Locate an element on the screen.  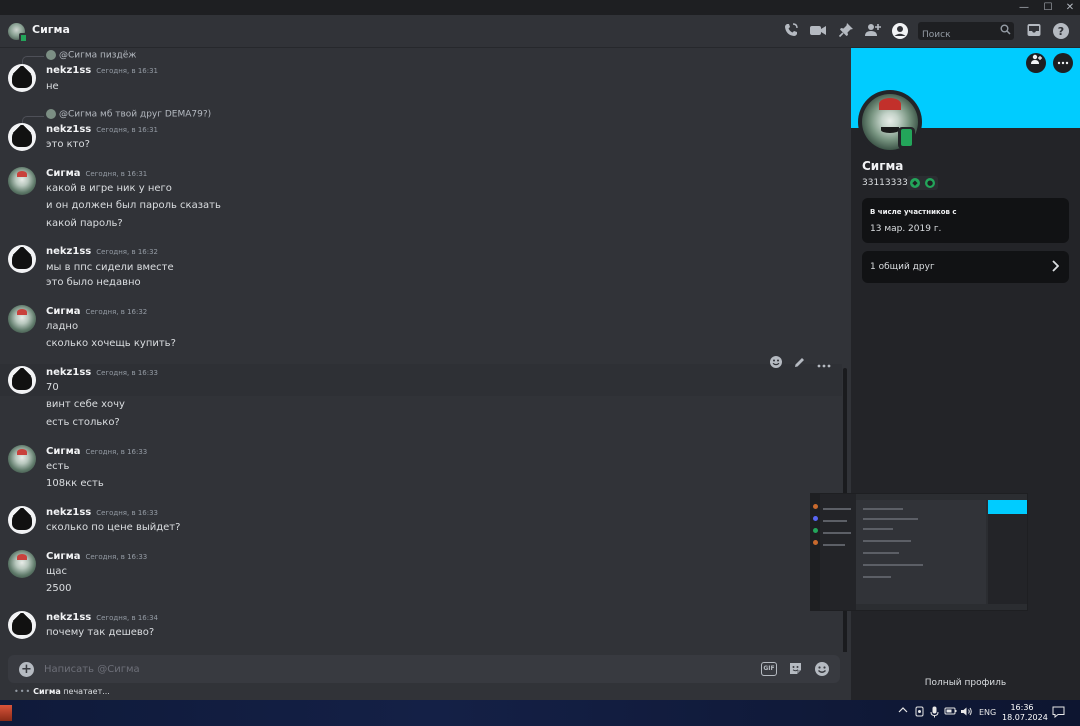
language-indicator: ENG is located at coordinates (987, 712).